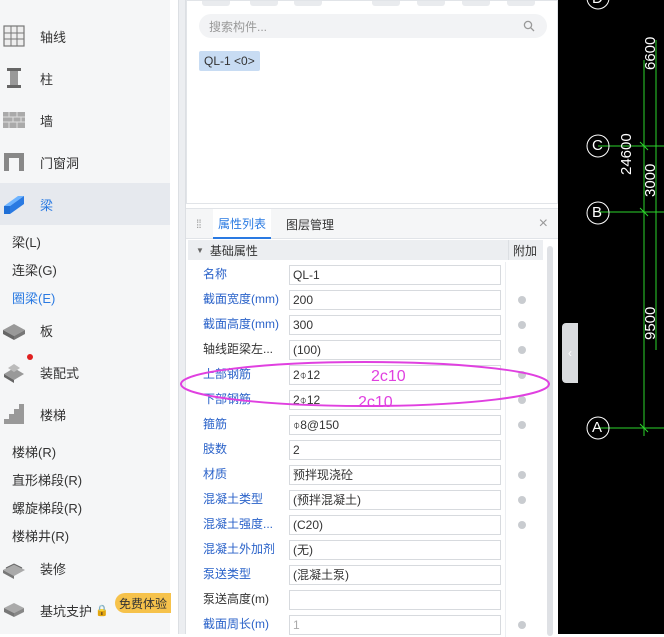 This screenshot has height=637, width=664. Describe the element at coordinates (388, 376) in the screenshot. I see `annotation-text-top: 2c10` at that location.